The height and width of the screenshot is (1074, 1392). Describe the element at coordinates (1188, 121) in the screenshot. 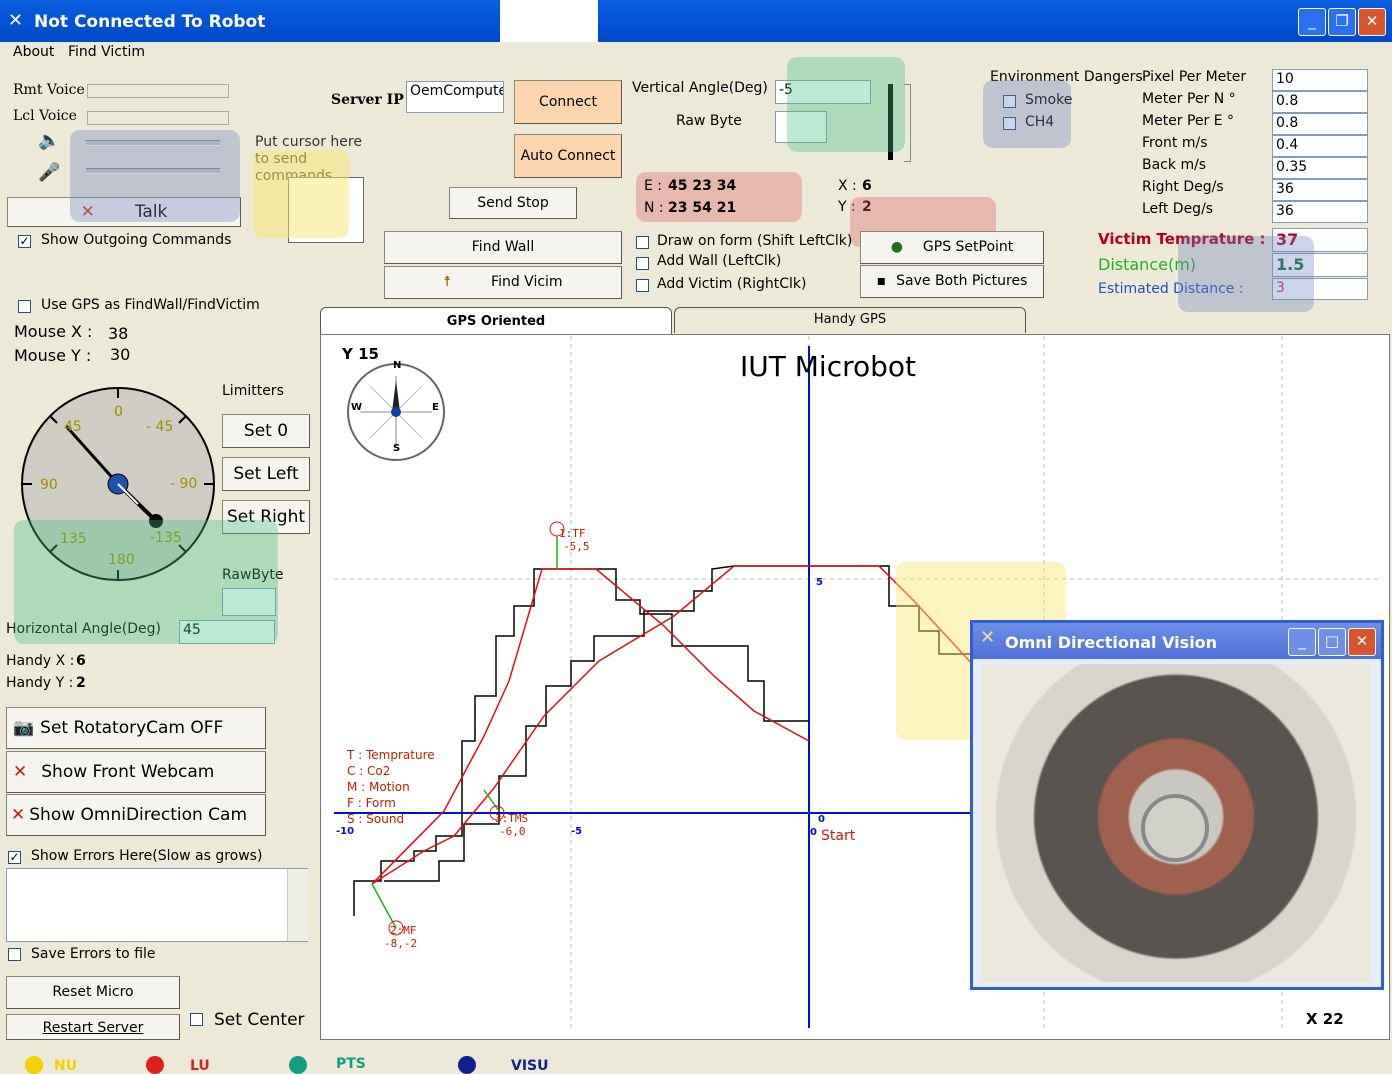

I see `param-label-2: Meter Per E °` at that location.